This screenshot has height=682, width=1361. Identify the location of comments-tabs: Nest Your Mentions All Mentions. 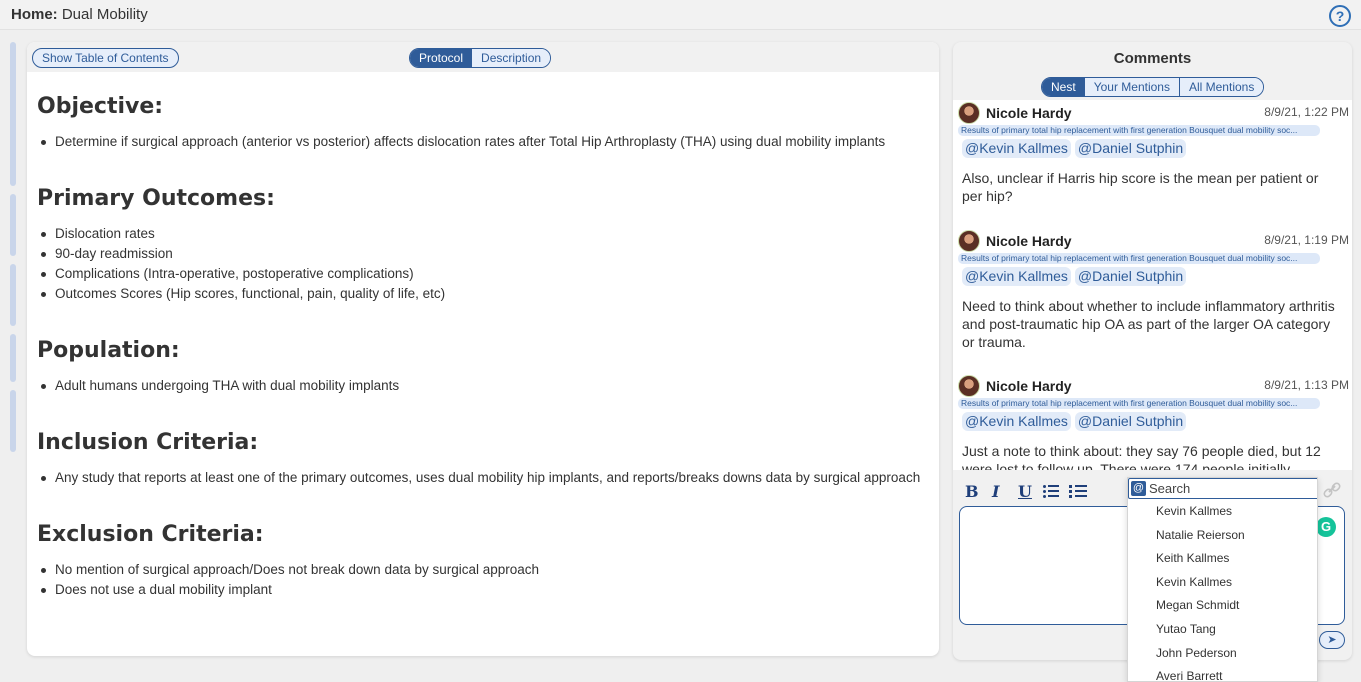
(1153, 87).